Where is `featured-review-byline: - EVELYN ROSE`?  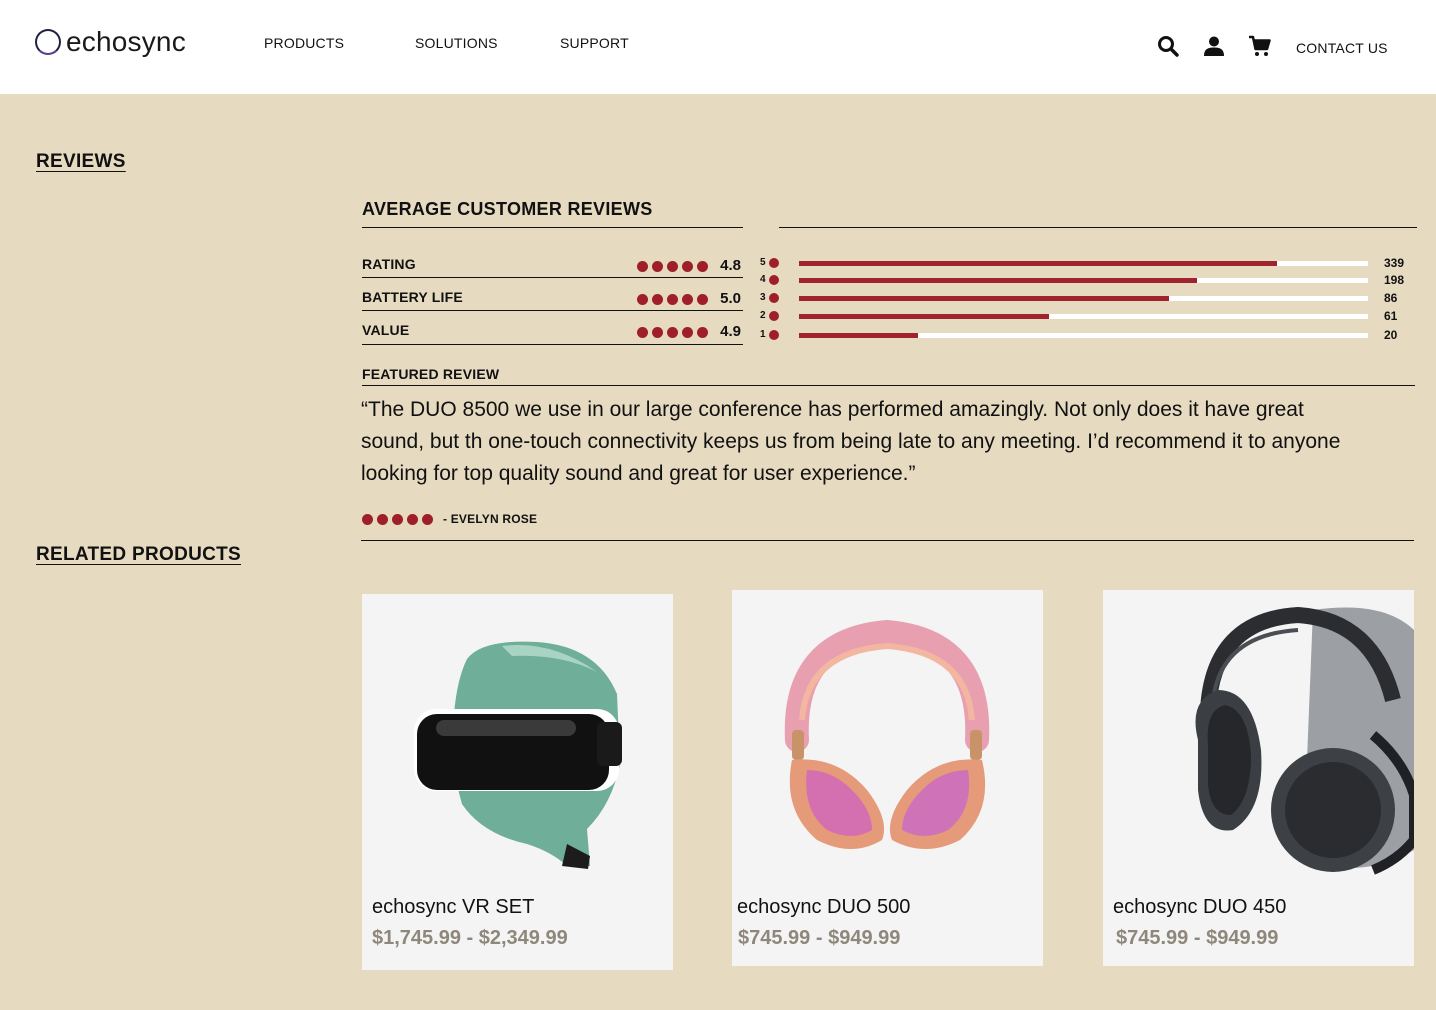
featured-review-byline: - EVELYN ROSE is located at coordinates (449, 519).